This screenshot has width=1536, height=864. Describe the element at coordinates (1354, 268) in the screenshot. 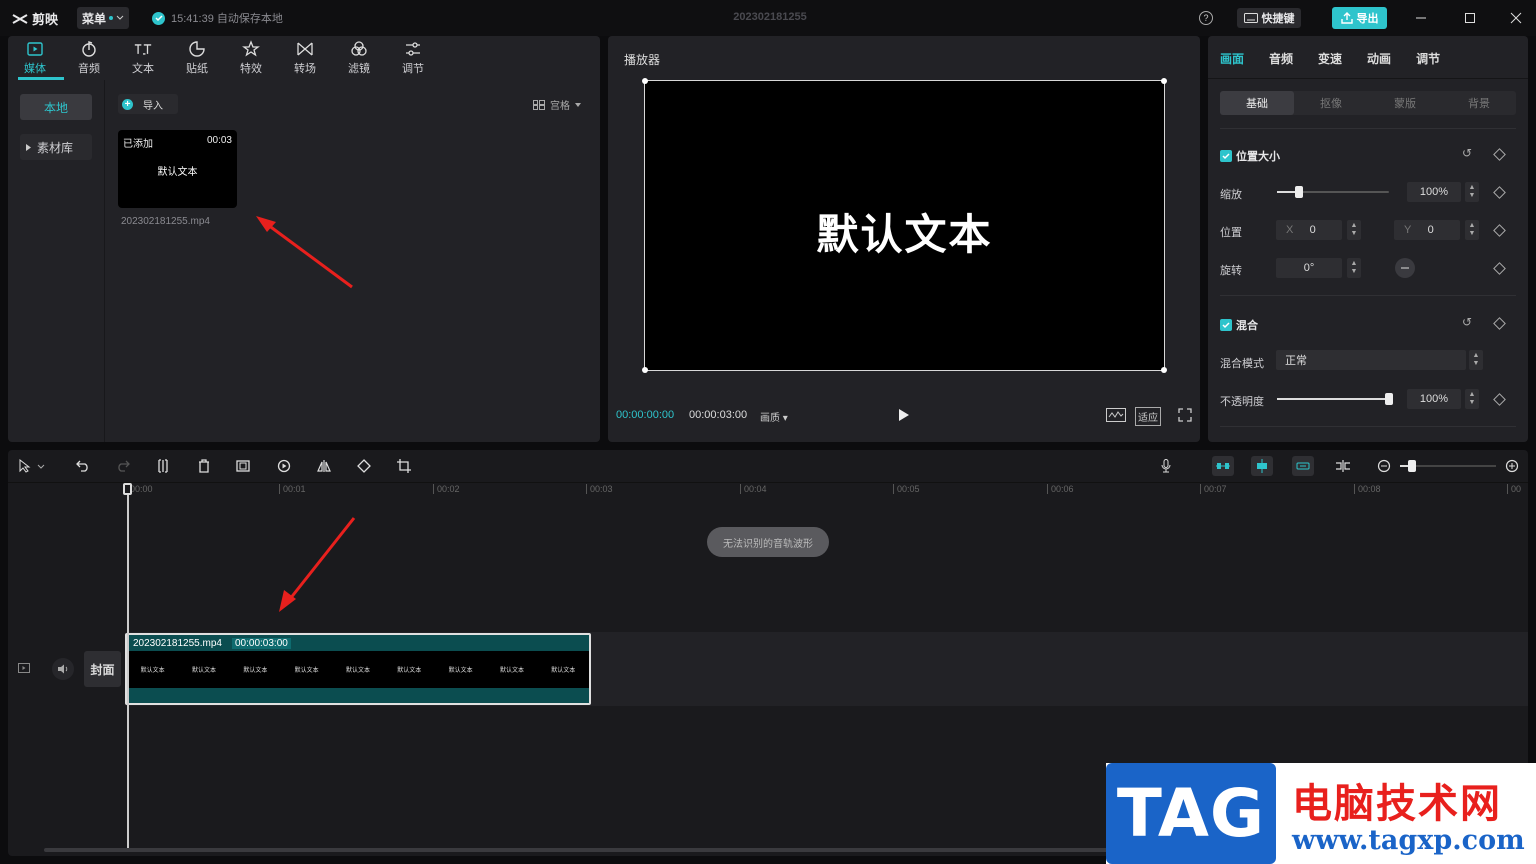

I see `rotate-stepper: ▲ ▼` at that location.